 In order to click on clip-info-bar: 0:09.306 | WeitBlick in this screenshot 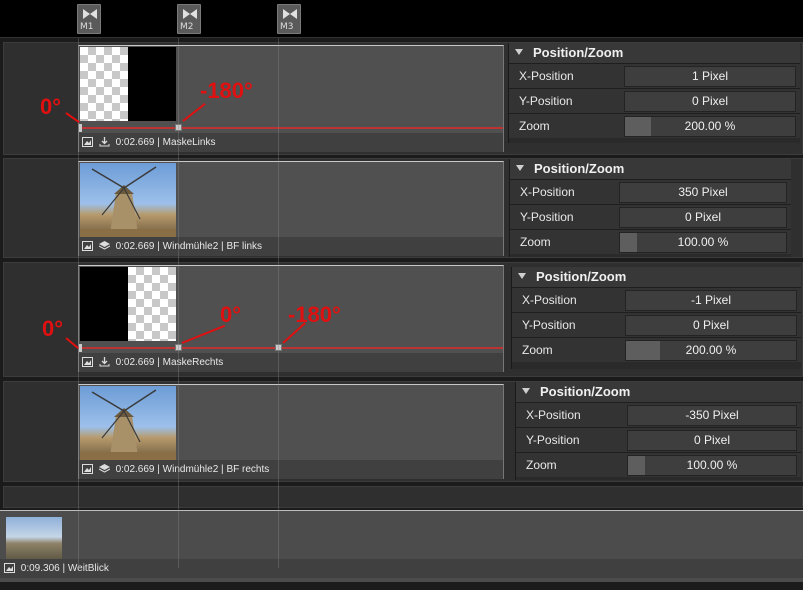, I will do `click(401, 568)`.